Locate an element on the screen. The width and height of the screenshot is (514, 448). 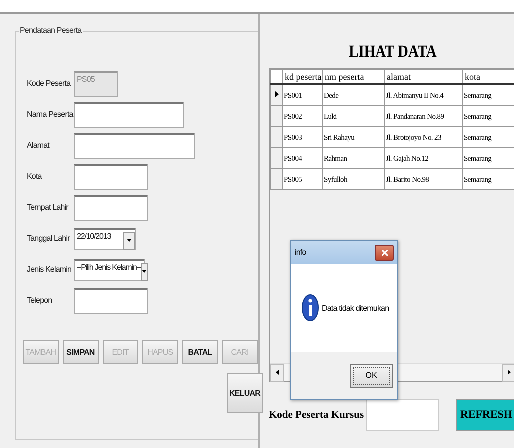
refresh-button: REFRESH is located at coordinates (485, 415).